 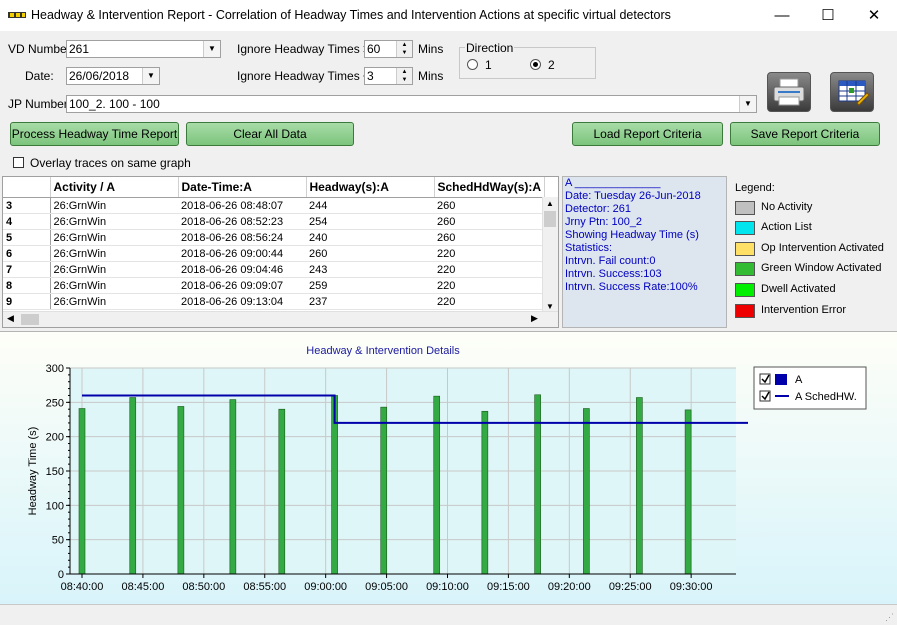 What do you see at coordinates (280, 319) in the screenshot?
I see `horizontal-scrollbar: ◀ ▶` at bounding box center [280, 319].